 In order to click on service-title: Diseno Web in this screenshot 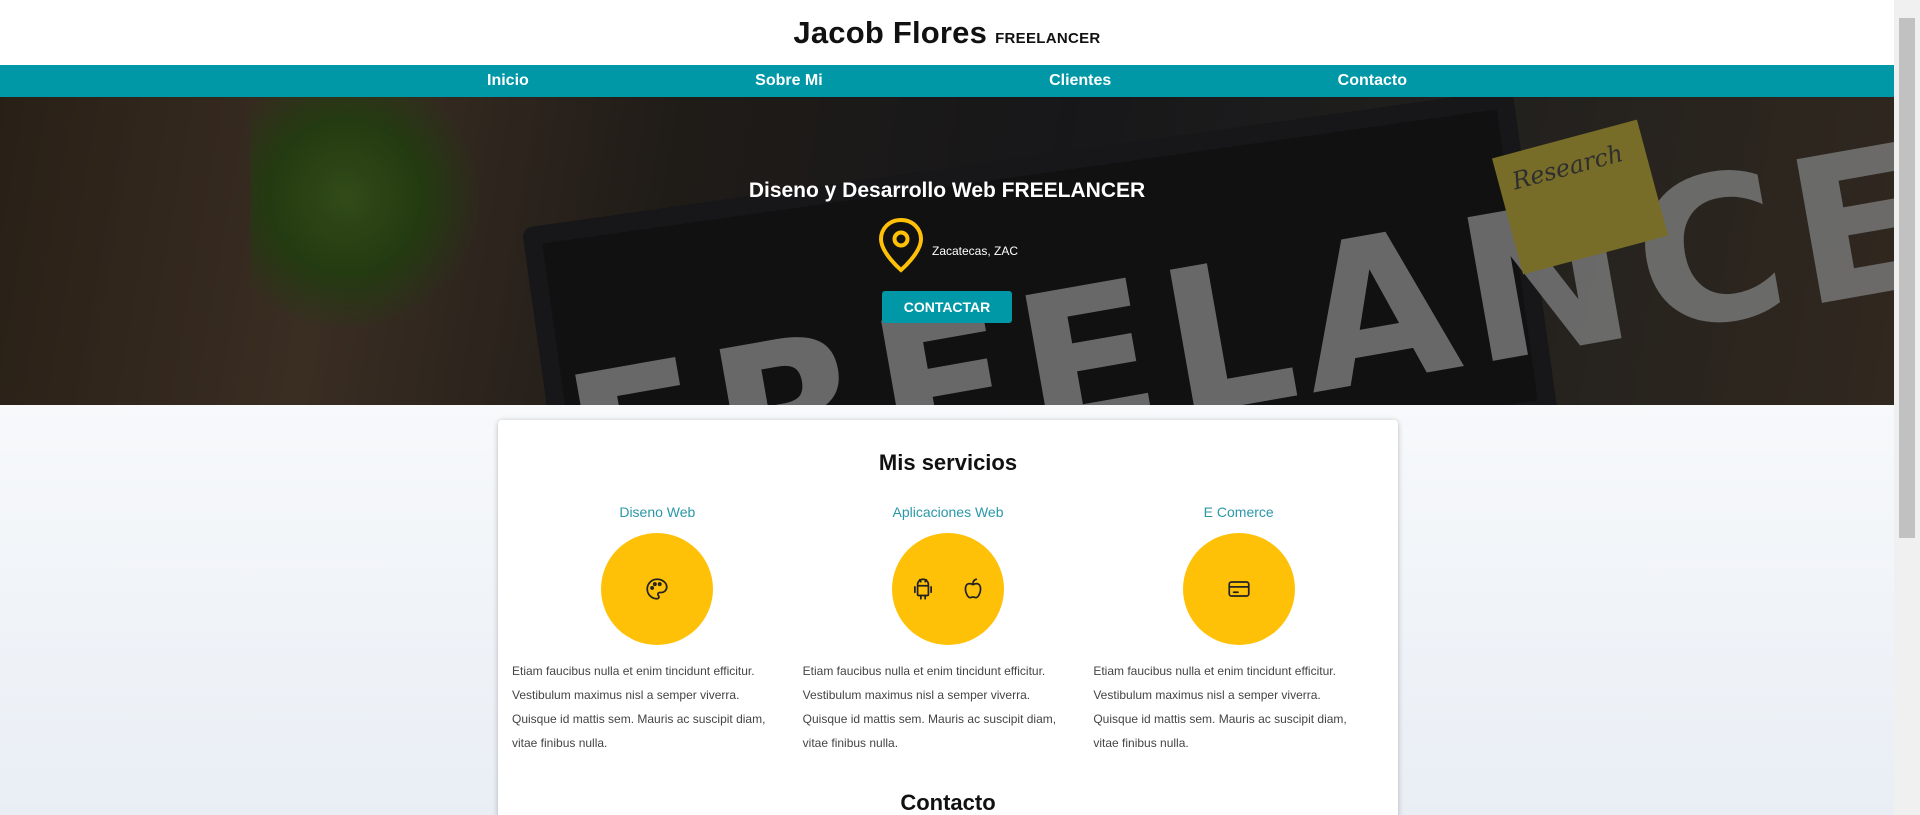, I will do `click(657, 512)`.